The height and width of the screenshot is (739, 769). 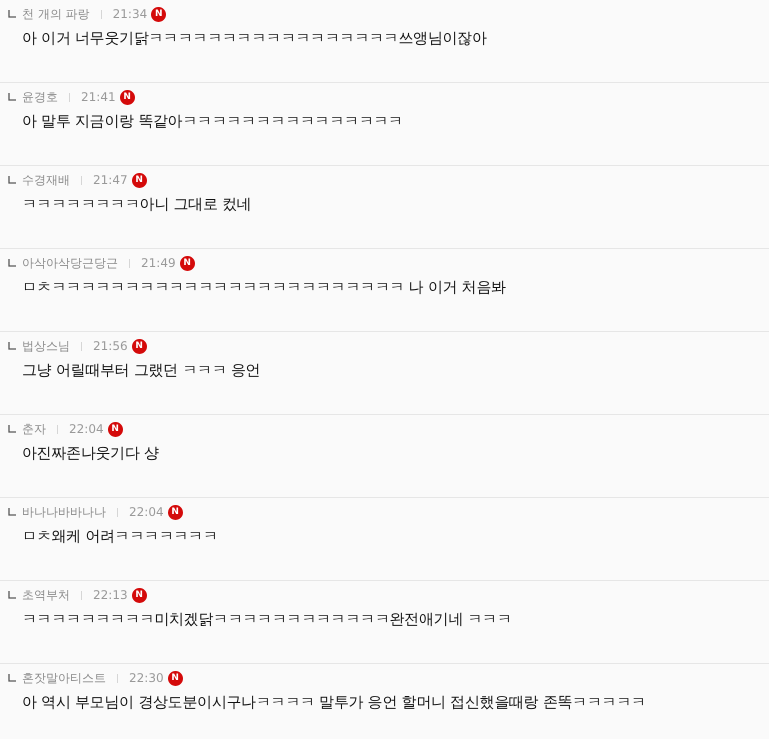 I want to click on comment-time: 22:30, so click(x=146, y=678).